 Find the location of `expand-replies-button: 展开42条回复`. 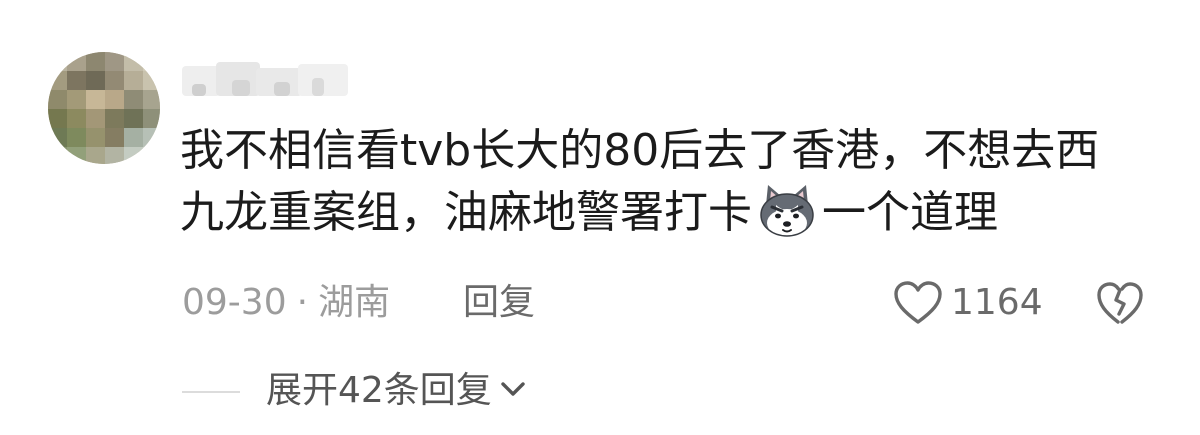

expand-replies-button: 展开42条回复 is located at coordinates (397, 391).